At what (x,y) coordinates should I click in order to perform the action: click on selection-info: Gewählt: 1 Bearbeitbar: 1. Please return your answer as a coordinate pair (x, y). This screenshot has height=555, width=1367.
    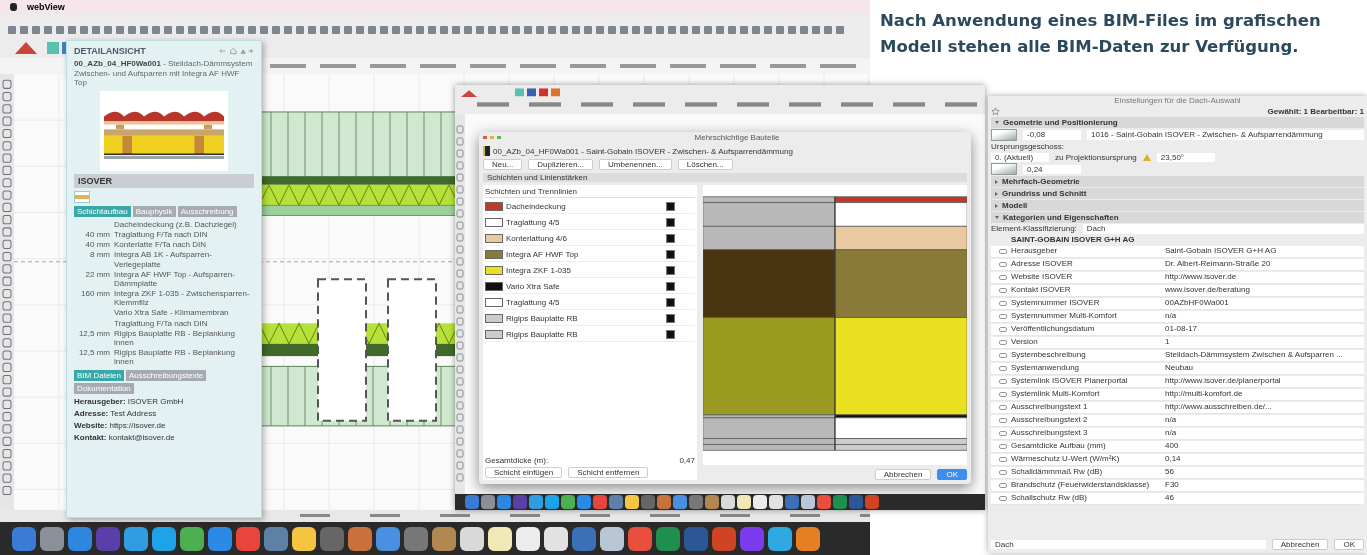
    Looking at the image, I should click on (1315, 111).